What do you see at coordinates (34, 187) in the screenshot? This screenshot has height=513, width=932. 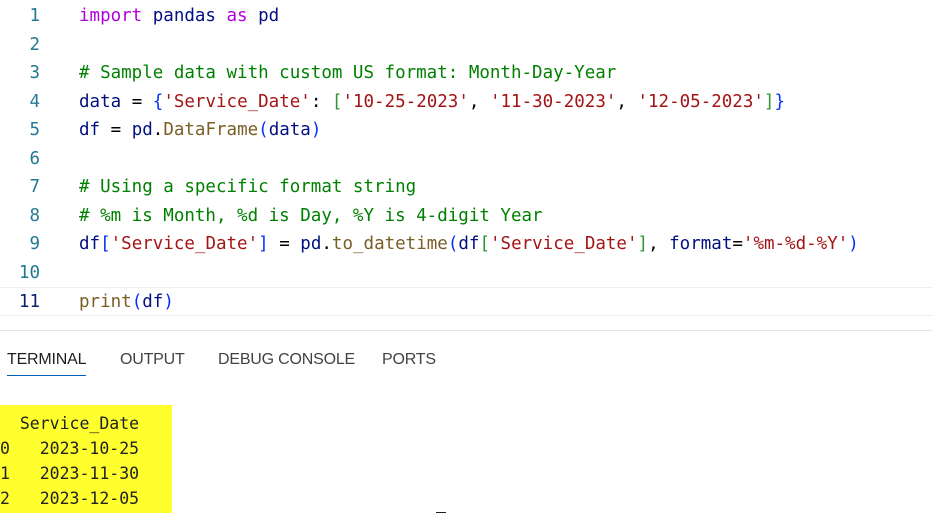 I see `line-number: 7` at bounding box center [34, 187].